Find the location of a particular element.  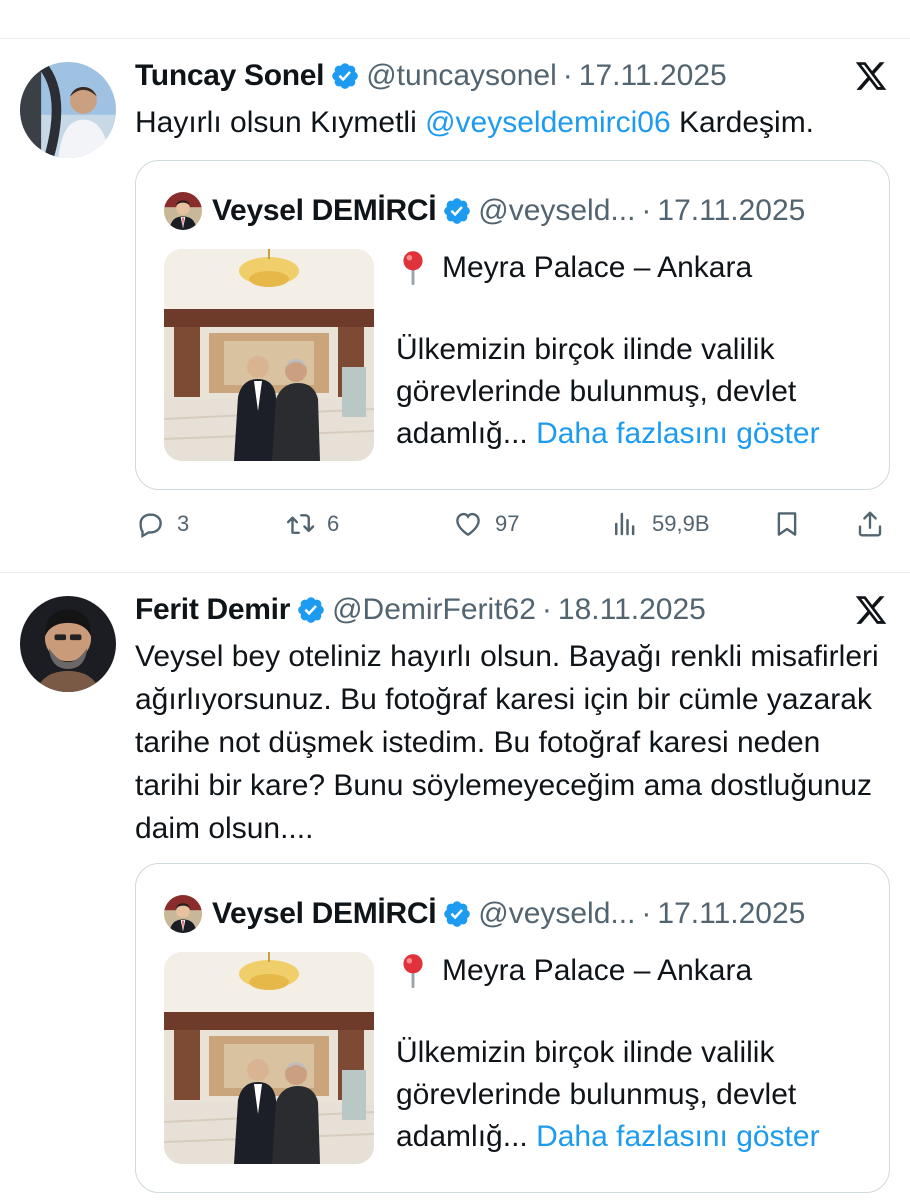

reply-count: 3 is located at coordinates (183, 523).